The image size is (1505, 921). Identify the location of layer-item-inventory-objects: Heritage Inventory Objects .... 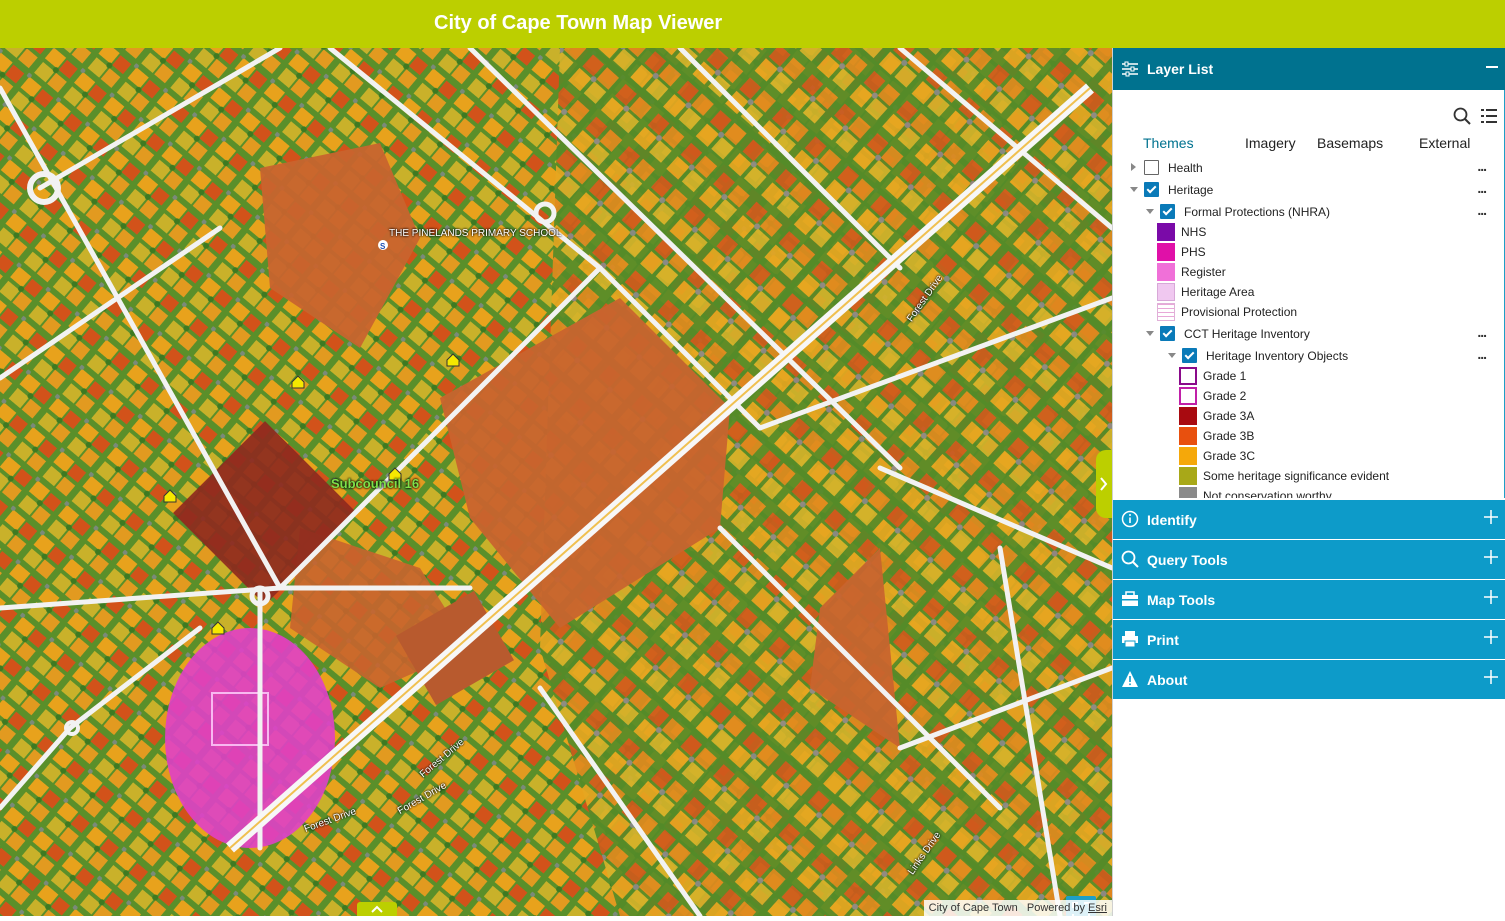
(1308, 356).